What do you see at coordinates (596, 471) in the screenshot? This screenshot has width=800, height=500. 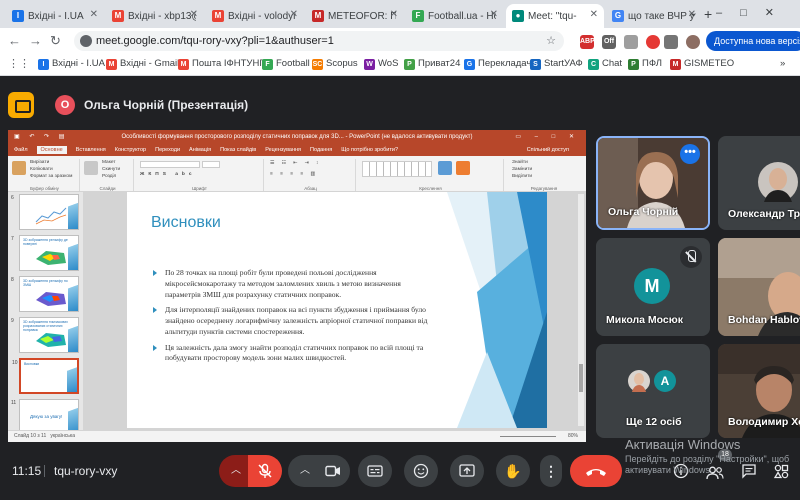 I see `leave-call-button` at bounding box center [596, 471].